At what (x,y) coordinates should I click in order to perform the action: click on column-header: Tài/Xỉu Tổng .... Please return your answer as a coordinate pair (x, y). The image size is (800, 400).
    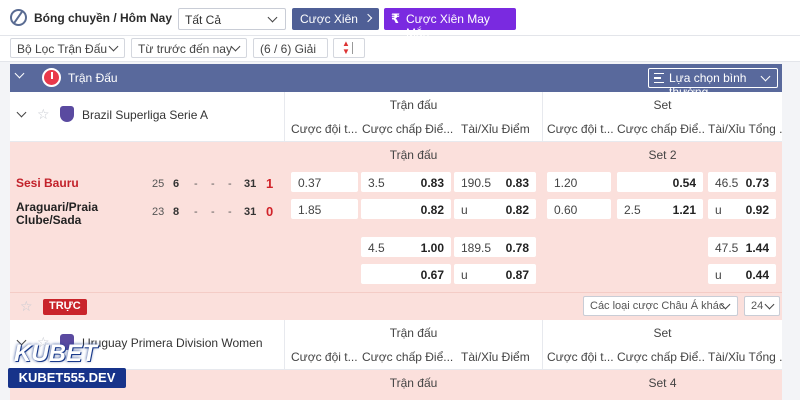
    Looking at the image, I should click on (745, 129).